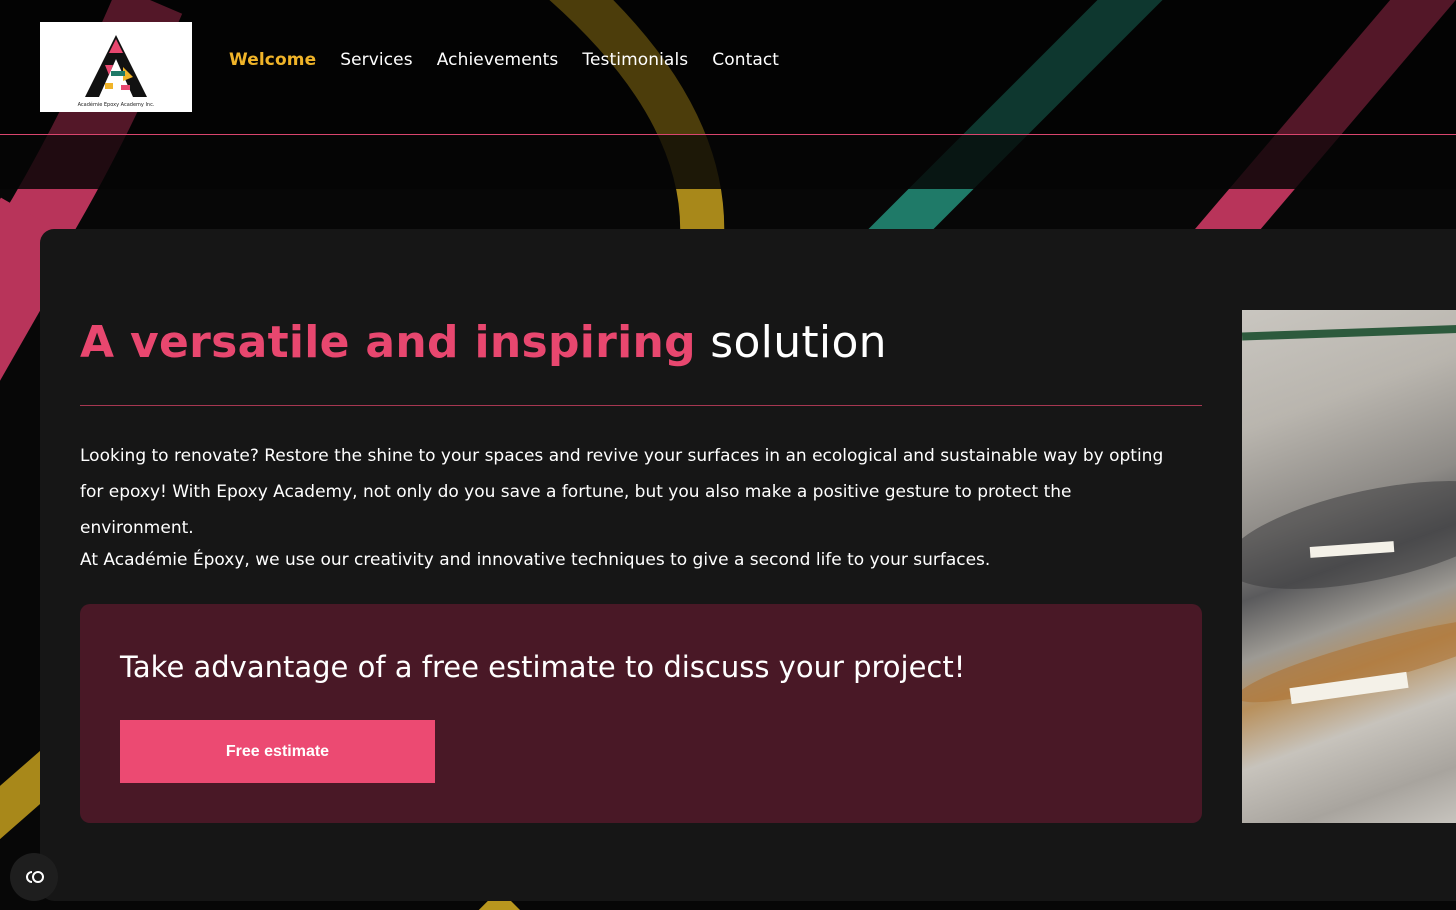 This screenshot has width=1456, height=910. What do you see at coordinates (791, 342) in the screenshot?
I see `hero-title-plain: solution` at bounding box center [791, 342].